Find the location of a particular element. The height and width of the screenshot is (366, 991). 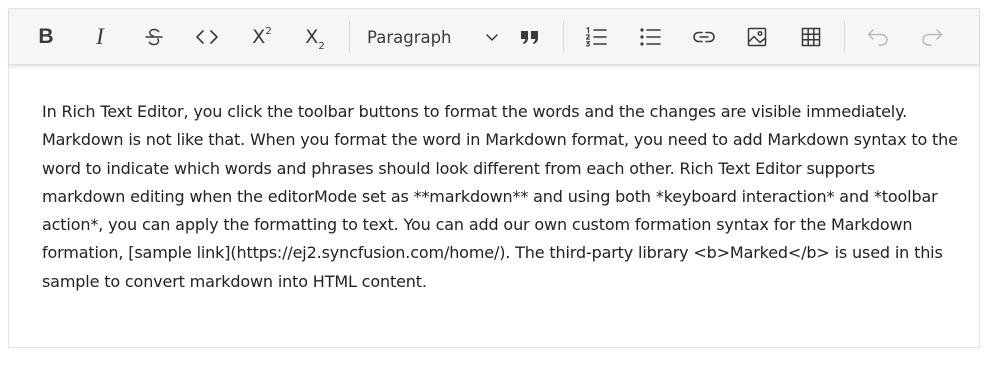

editor-toolbar: B I X2 X2 Paragraph is located at coordinates (494, 37).